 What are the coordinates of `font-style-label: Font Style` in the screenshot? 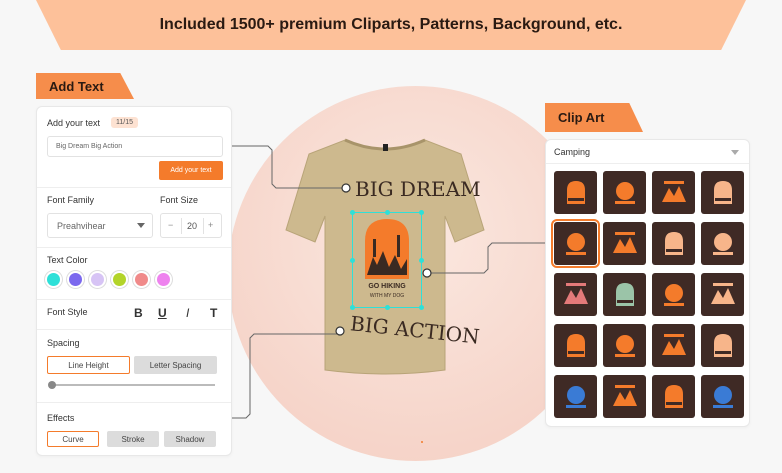 It's located at (67, 312).